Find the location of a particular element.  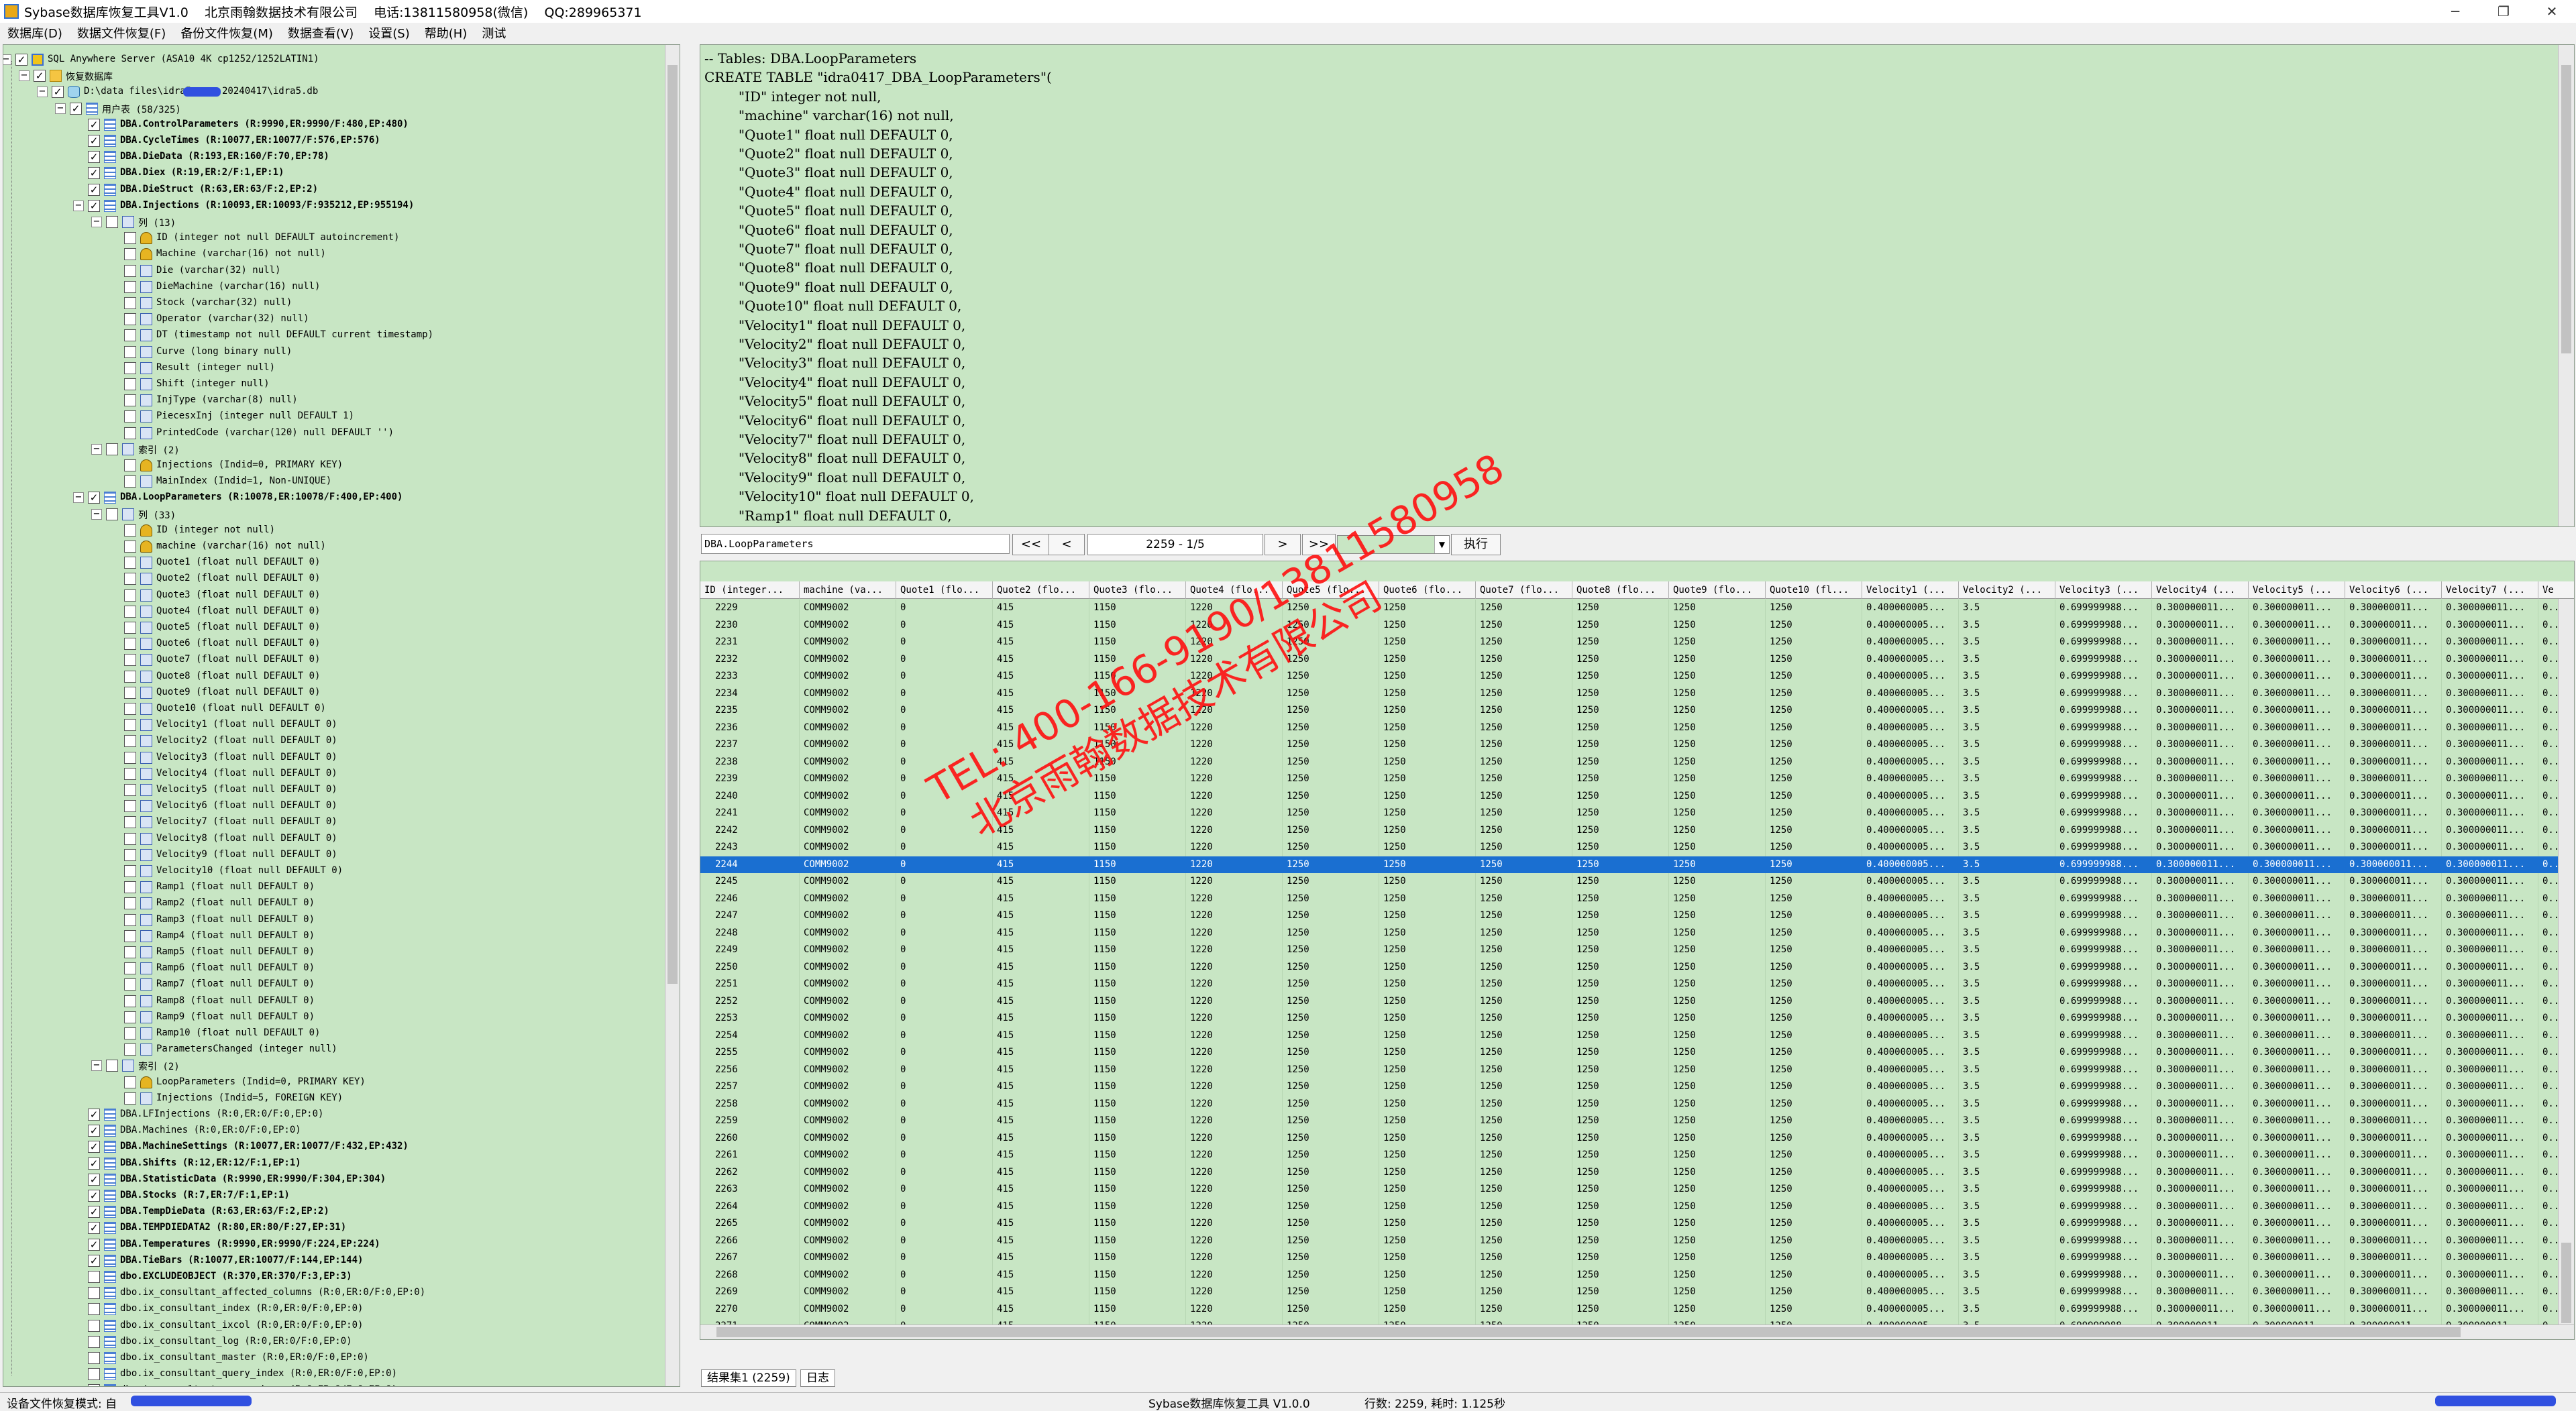

tree-scrollbar is located at coordinates (672, 715).